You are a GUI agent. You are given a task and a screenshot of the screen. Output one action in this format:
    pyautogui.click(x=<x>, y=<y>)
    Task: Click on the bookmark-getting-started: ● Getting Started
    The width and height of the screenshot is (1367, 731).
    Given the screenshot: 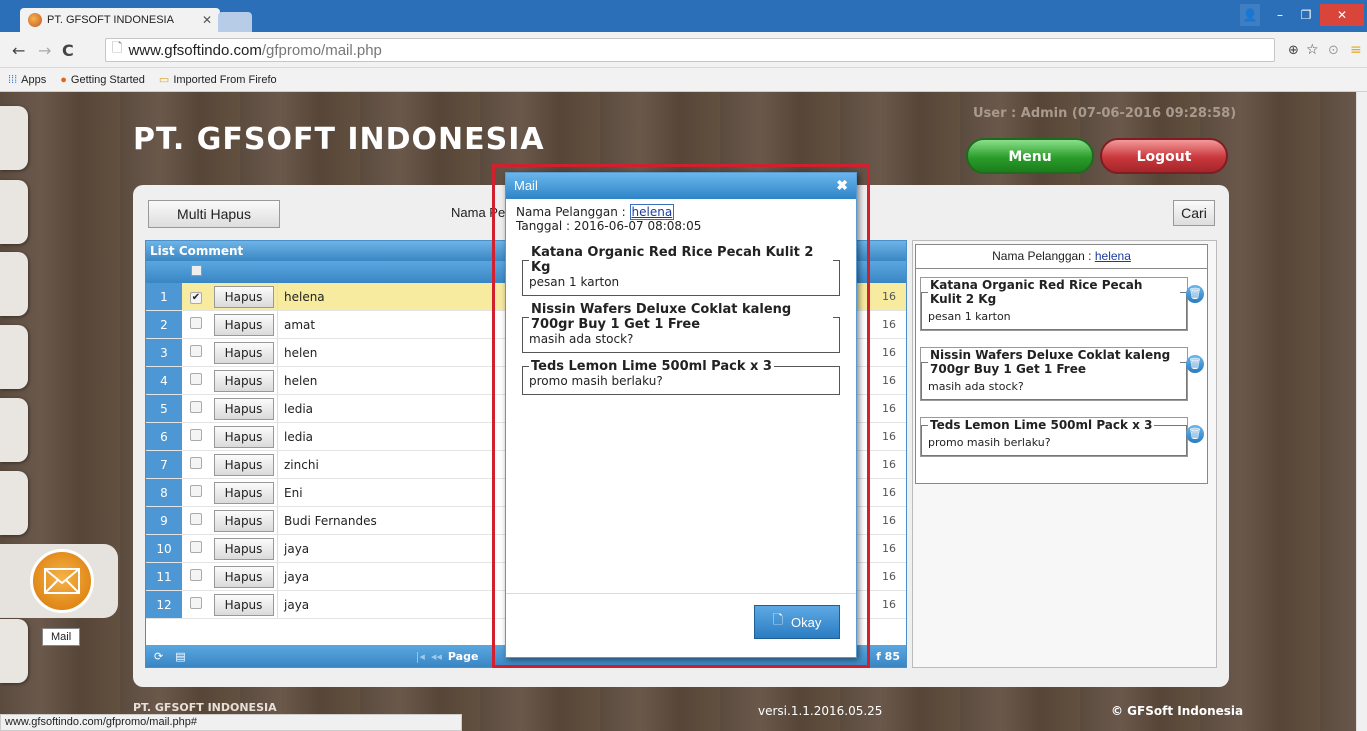 What is the action you would take?
    pyautogui.click(x=102, y=80)
    